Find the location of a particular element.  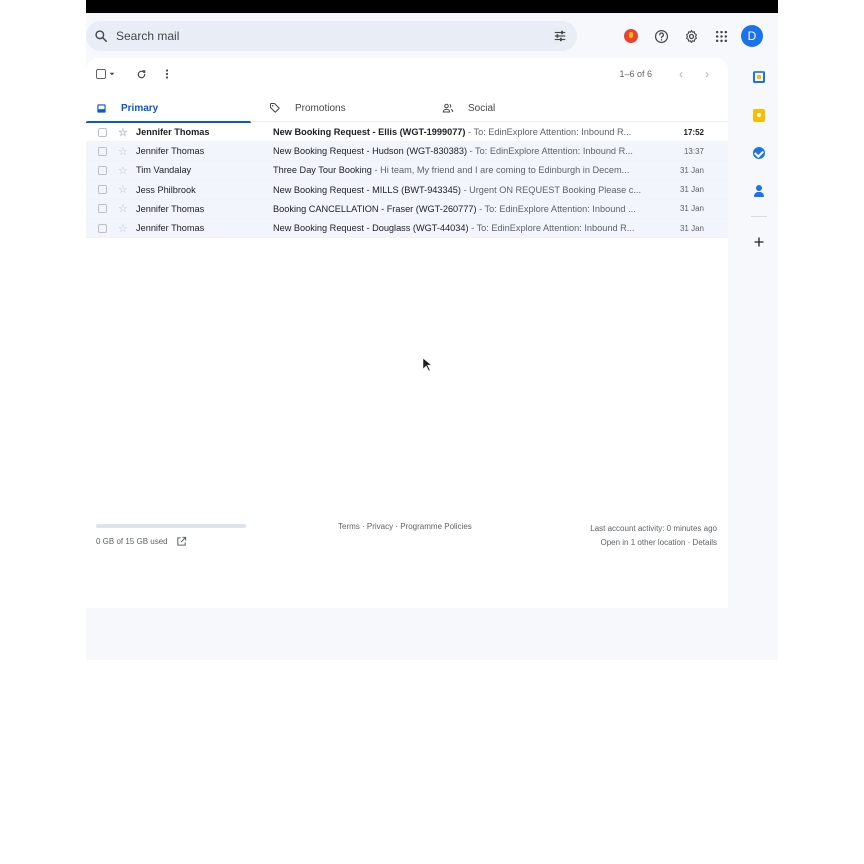

activity-details-link: Open in 1 other location · Details is located at coordinates (653, 543).